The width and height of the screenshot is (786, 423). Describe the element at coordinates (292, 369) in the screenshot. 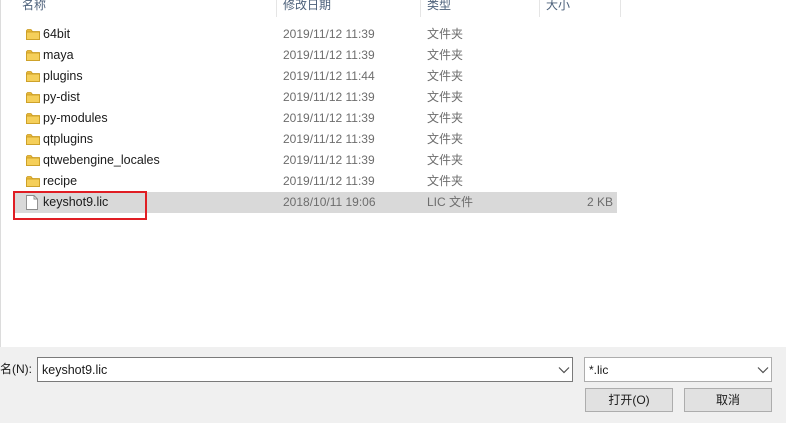

I see `filename-input` at that location.